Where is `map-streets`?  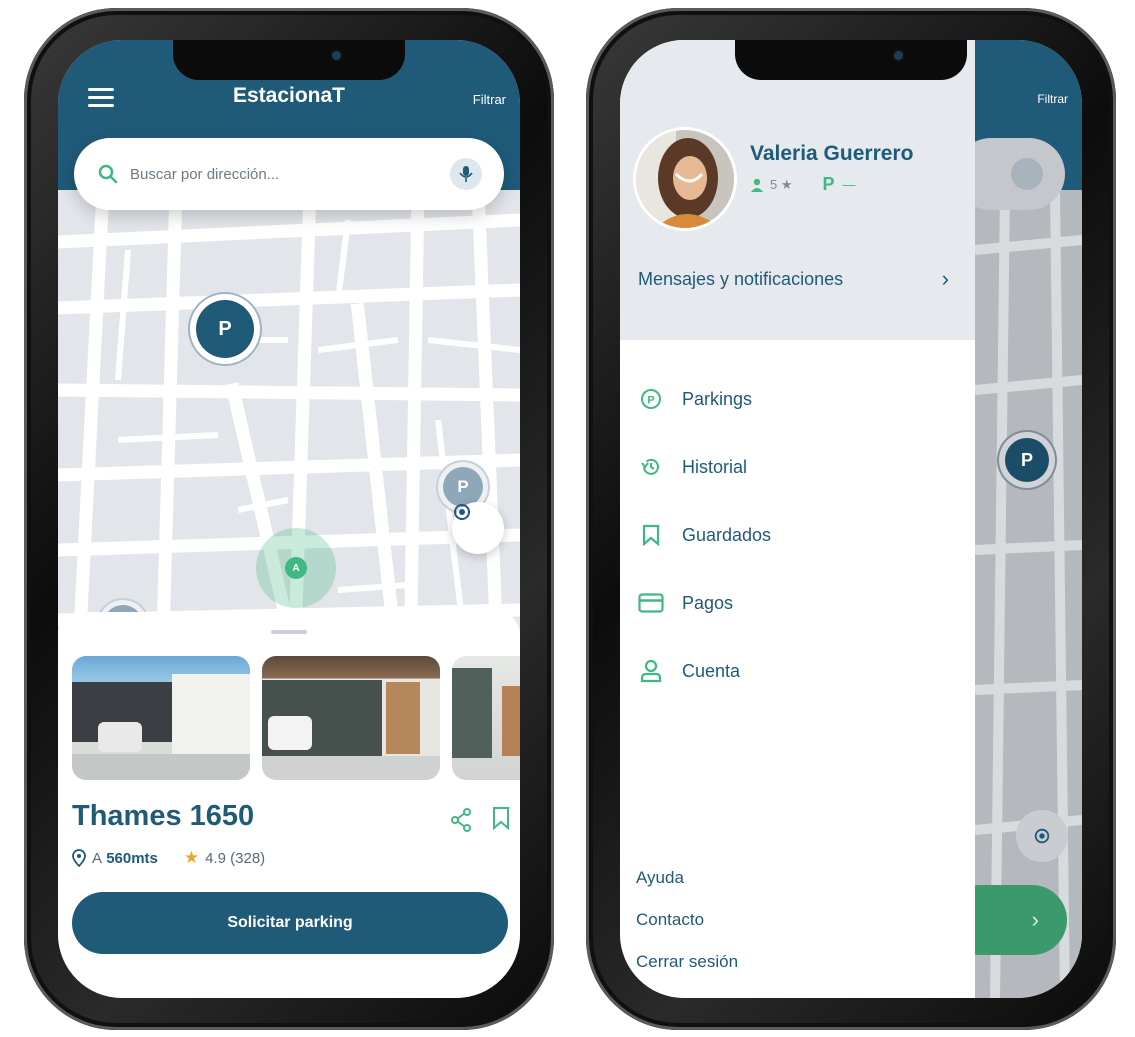
map-streets is located at coordinates (1028, 593).